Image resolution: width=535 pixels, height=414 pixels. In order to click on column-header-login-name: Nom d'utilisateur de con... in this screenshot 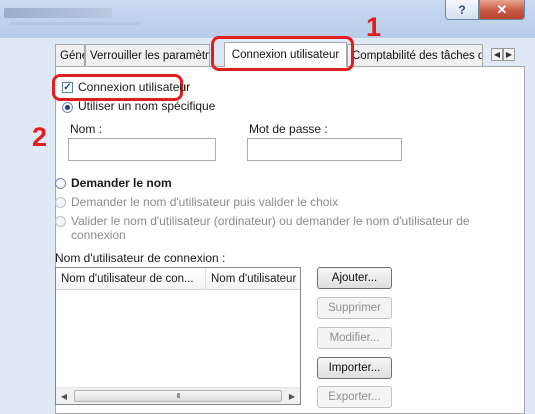, I will do `click(131, 279)`.